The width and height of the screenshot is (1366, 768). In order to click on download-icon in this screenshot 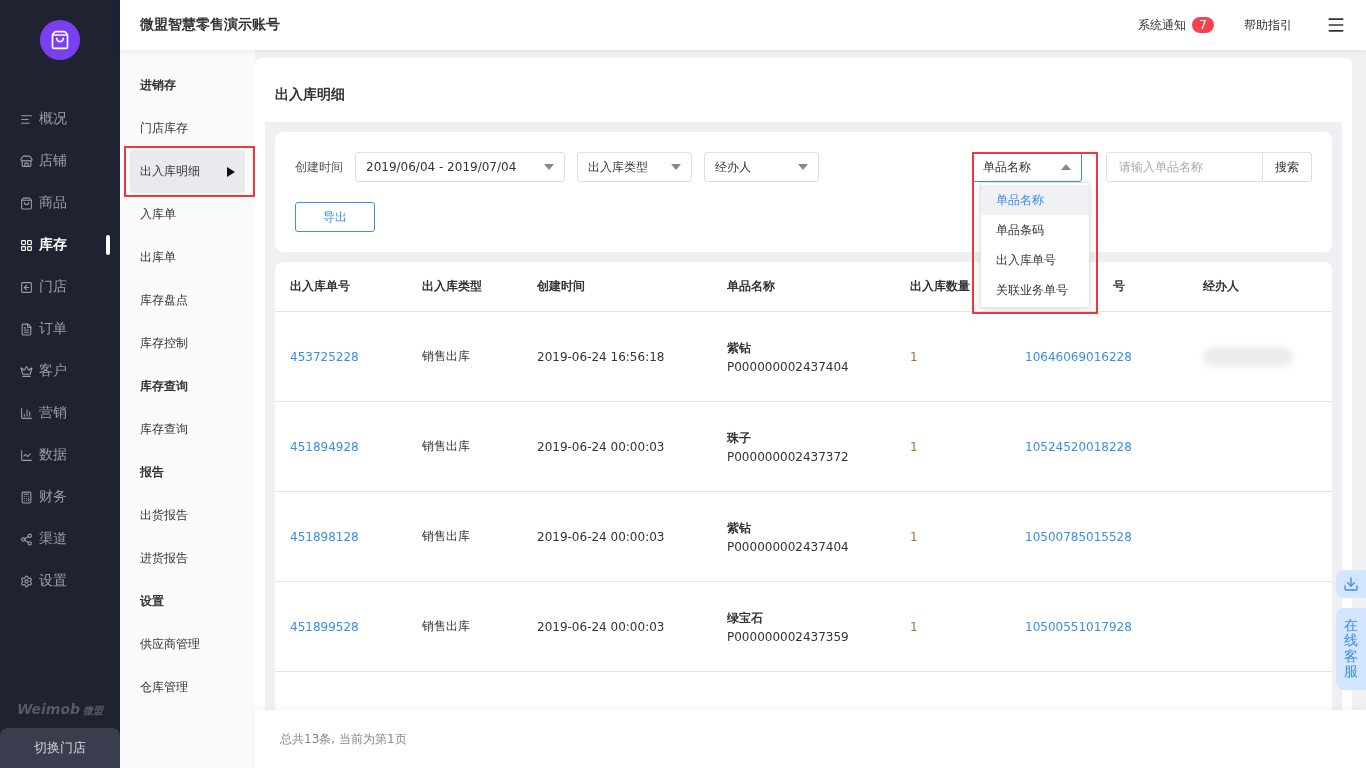, I will do `click(1351, 584)`.